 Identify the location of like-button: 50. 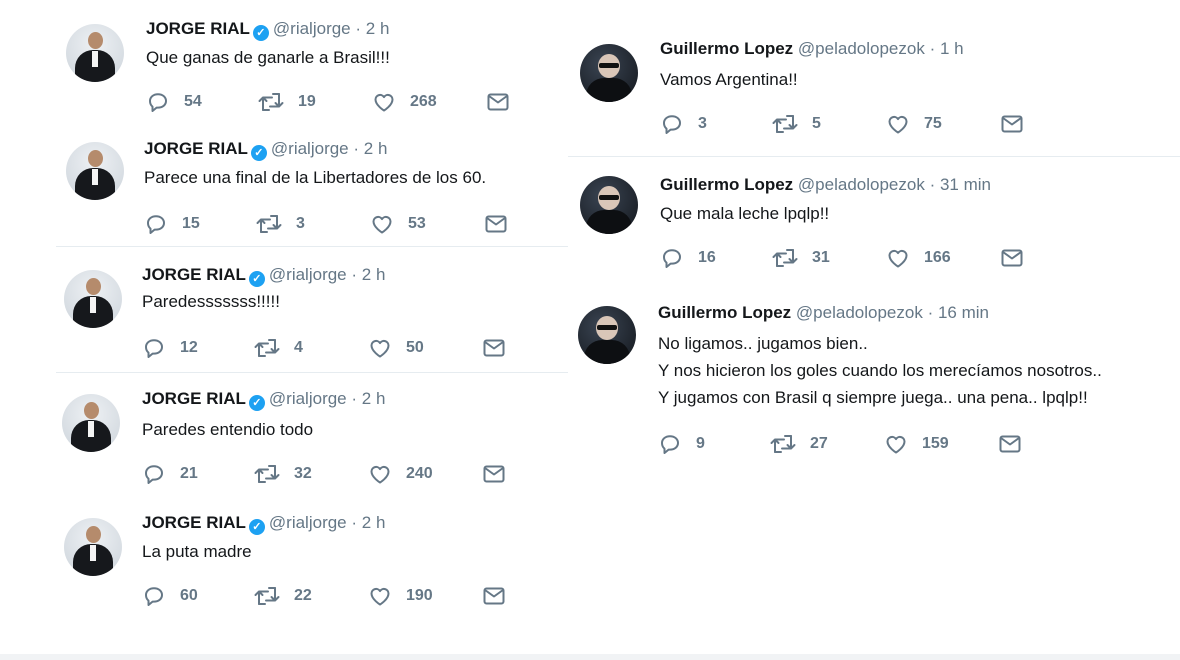
(396, 348).